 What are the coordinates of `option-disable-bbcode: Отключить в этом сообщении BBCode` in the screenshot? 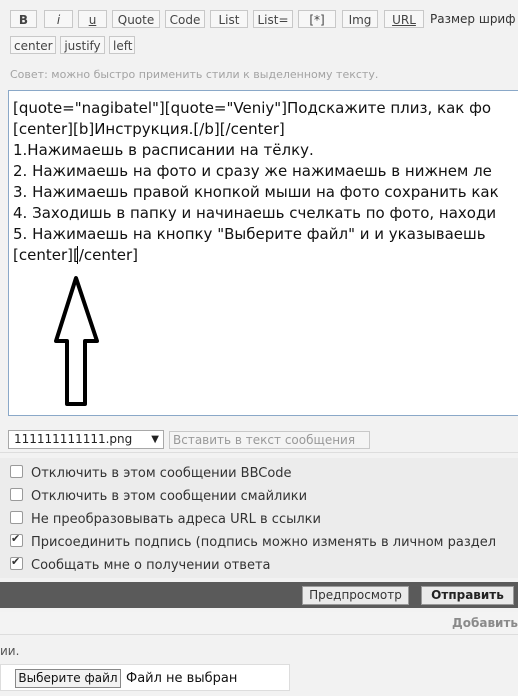 It's located at (151, 473).